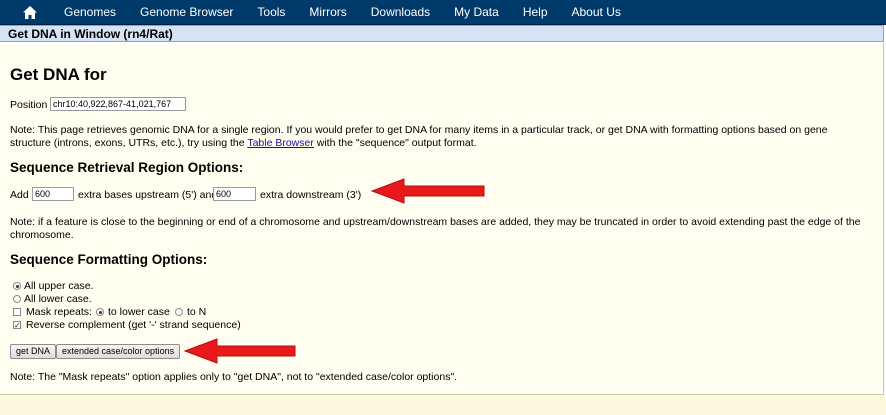 This screenshot has width=886, height=415. I want to click on position-input, so click(118, 104).